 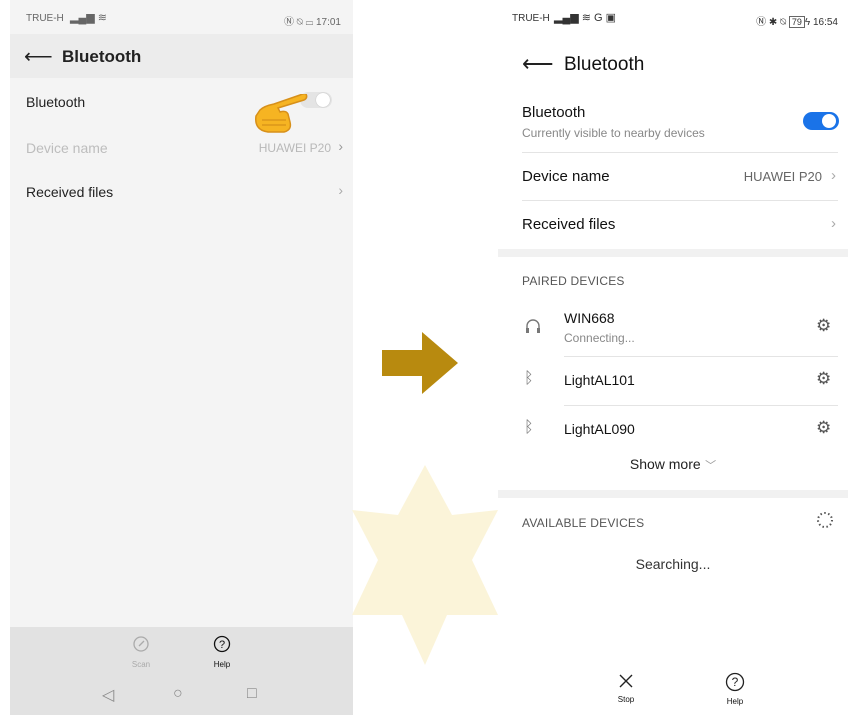 What do you see at coordinates (673, 330) in the screenshot?
I see `paired-device-item: WIN668 Connecting... ⚙` at bounding box center [673, 330].